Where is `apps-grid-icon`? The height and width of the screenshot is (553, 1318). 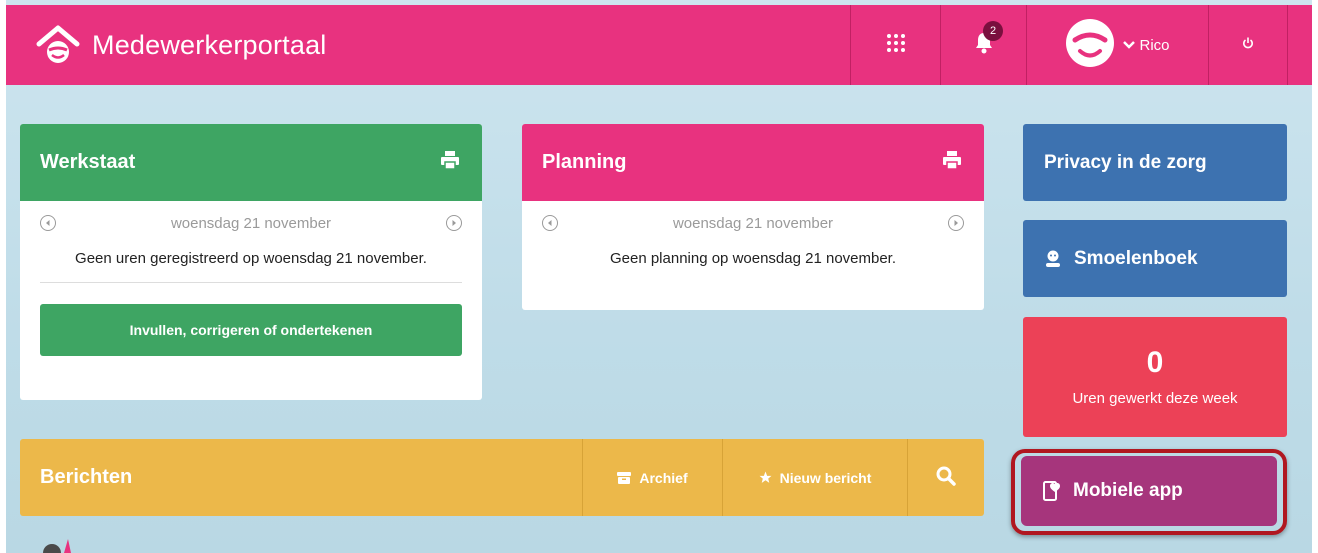 apps-grid-icon is located at coordinates (896, 45).